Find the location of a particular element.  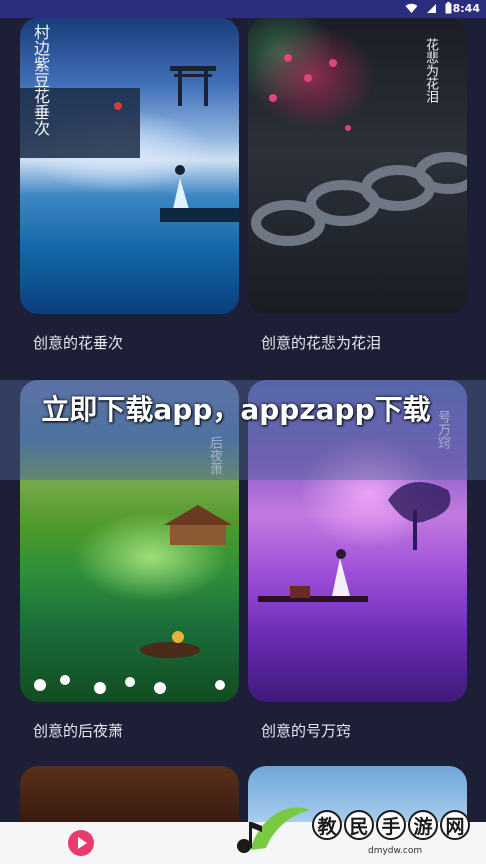

watermark-char: 民 is located at coordinates (359, 825).